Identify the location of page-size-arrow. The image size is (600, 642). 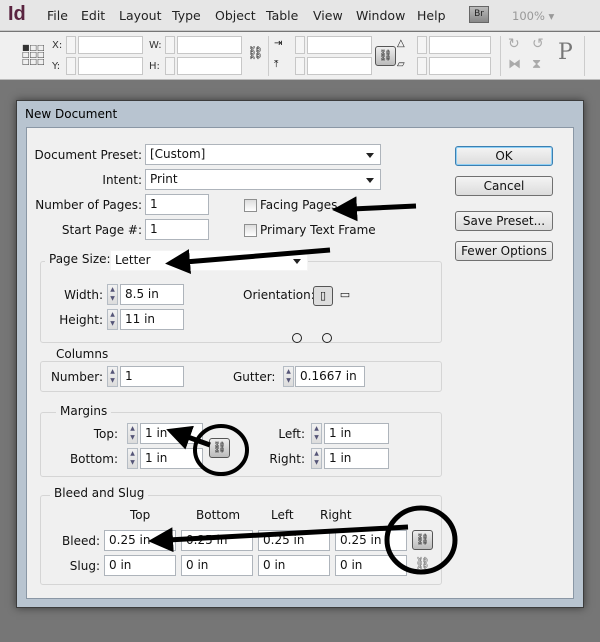
(248, 261).